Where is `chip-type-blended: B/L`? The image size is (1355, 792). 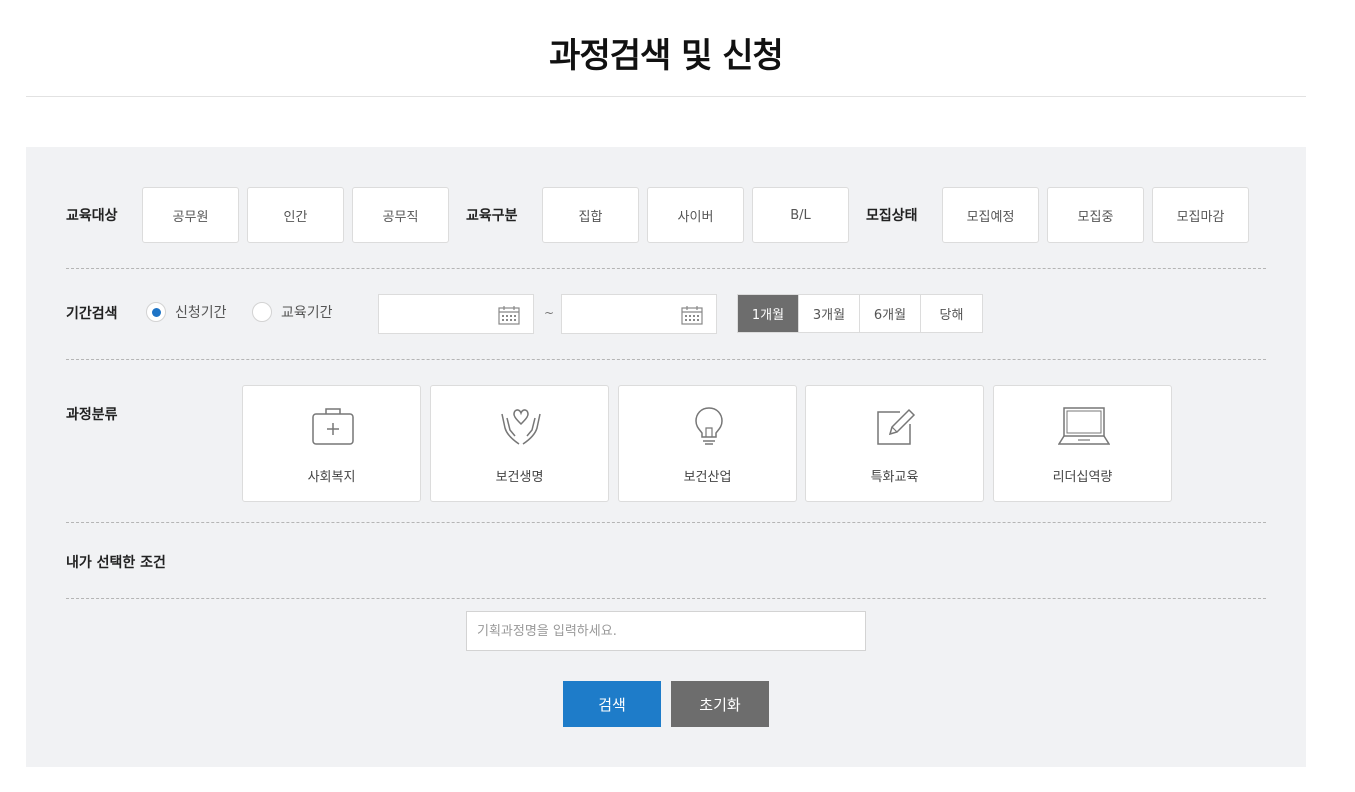 chip-type-blended: B/L is located at coordinates (800, 215).